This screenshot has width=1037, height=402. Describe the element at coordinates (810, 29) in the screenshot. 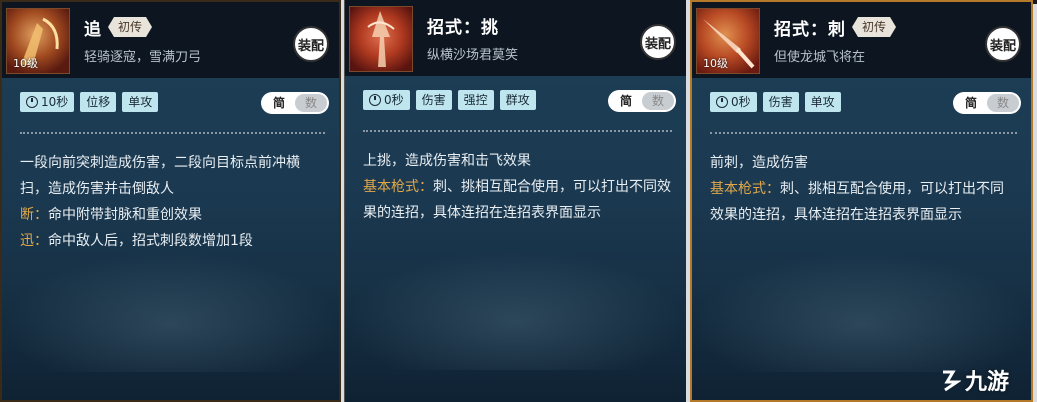

I see `skill-title: 招式：刺` at that location.